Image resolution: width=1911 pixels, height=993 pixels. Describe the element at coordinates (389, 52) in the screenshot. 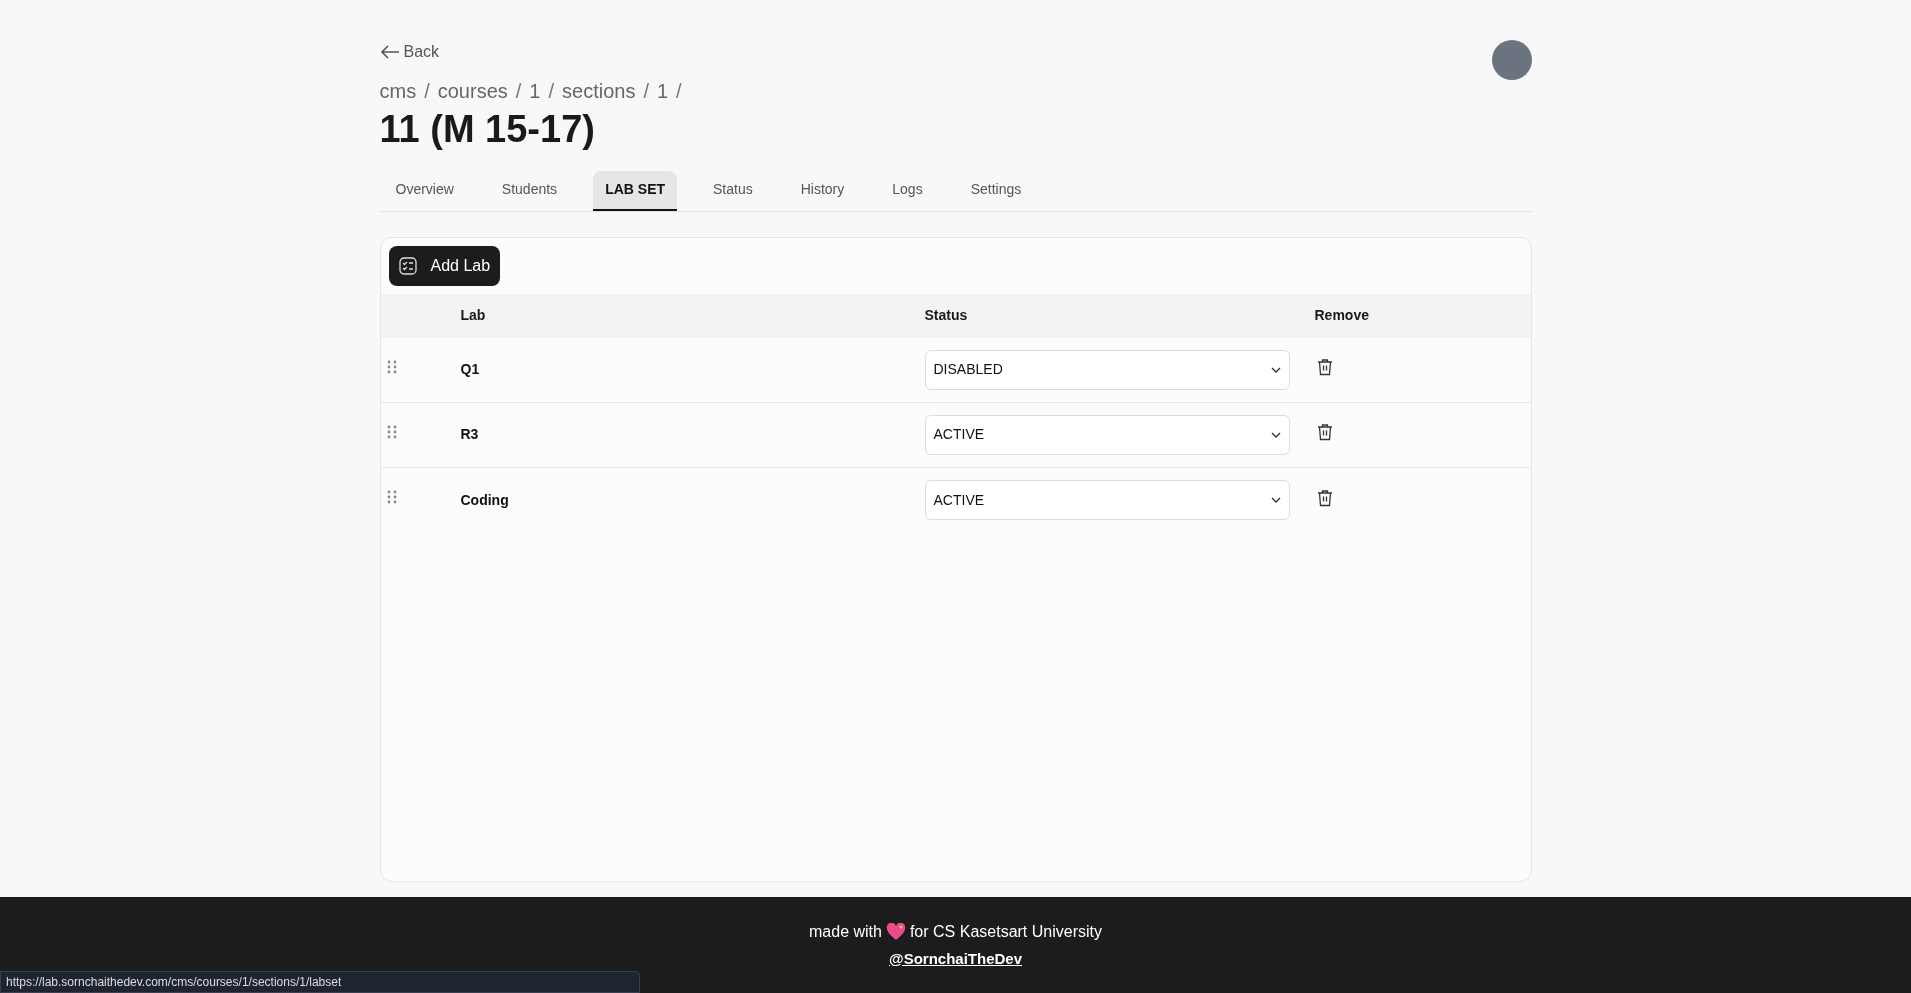

I see `arrow-left-icon` at that location.